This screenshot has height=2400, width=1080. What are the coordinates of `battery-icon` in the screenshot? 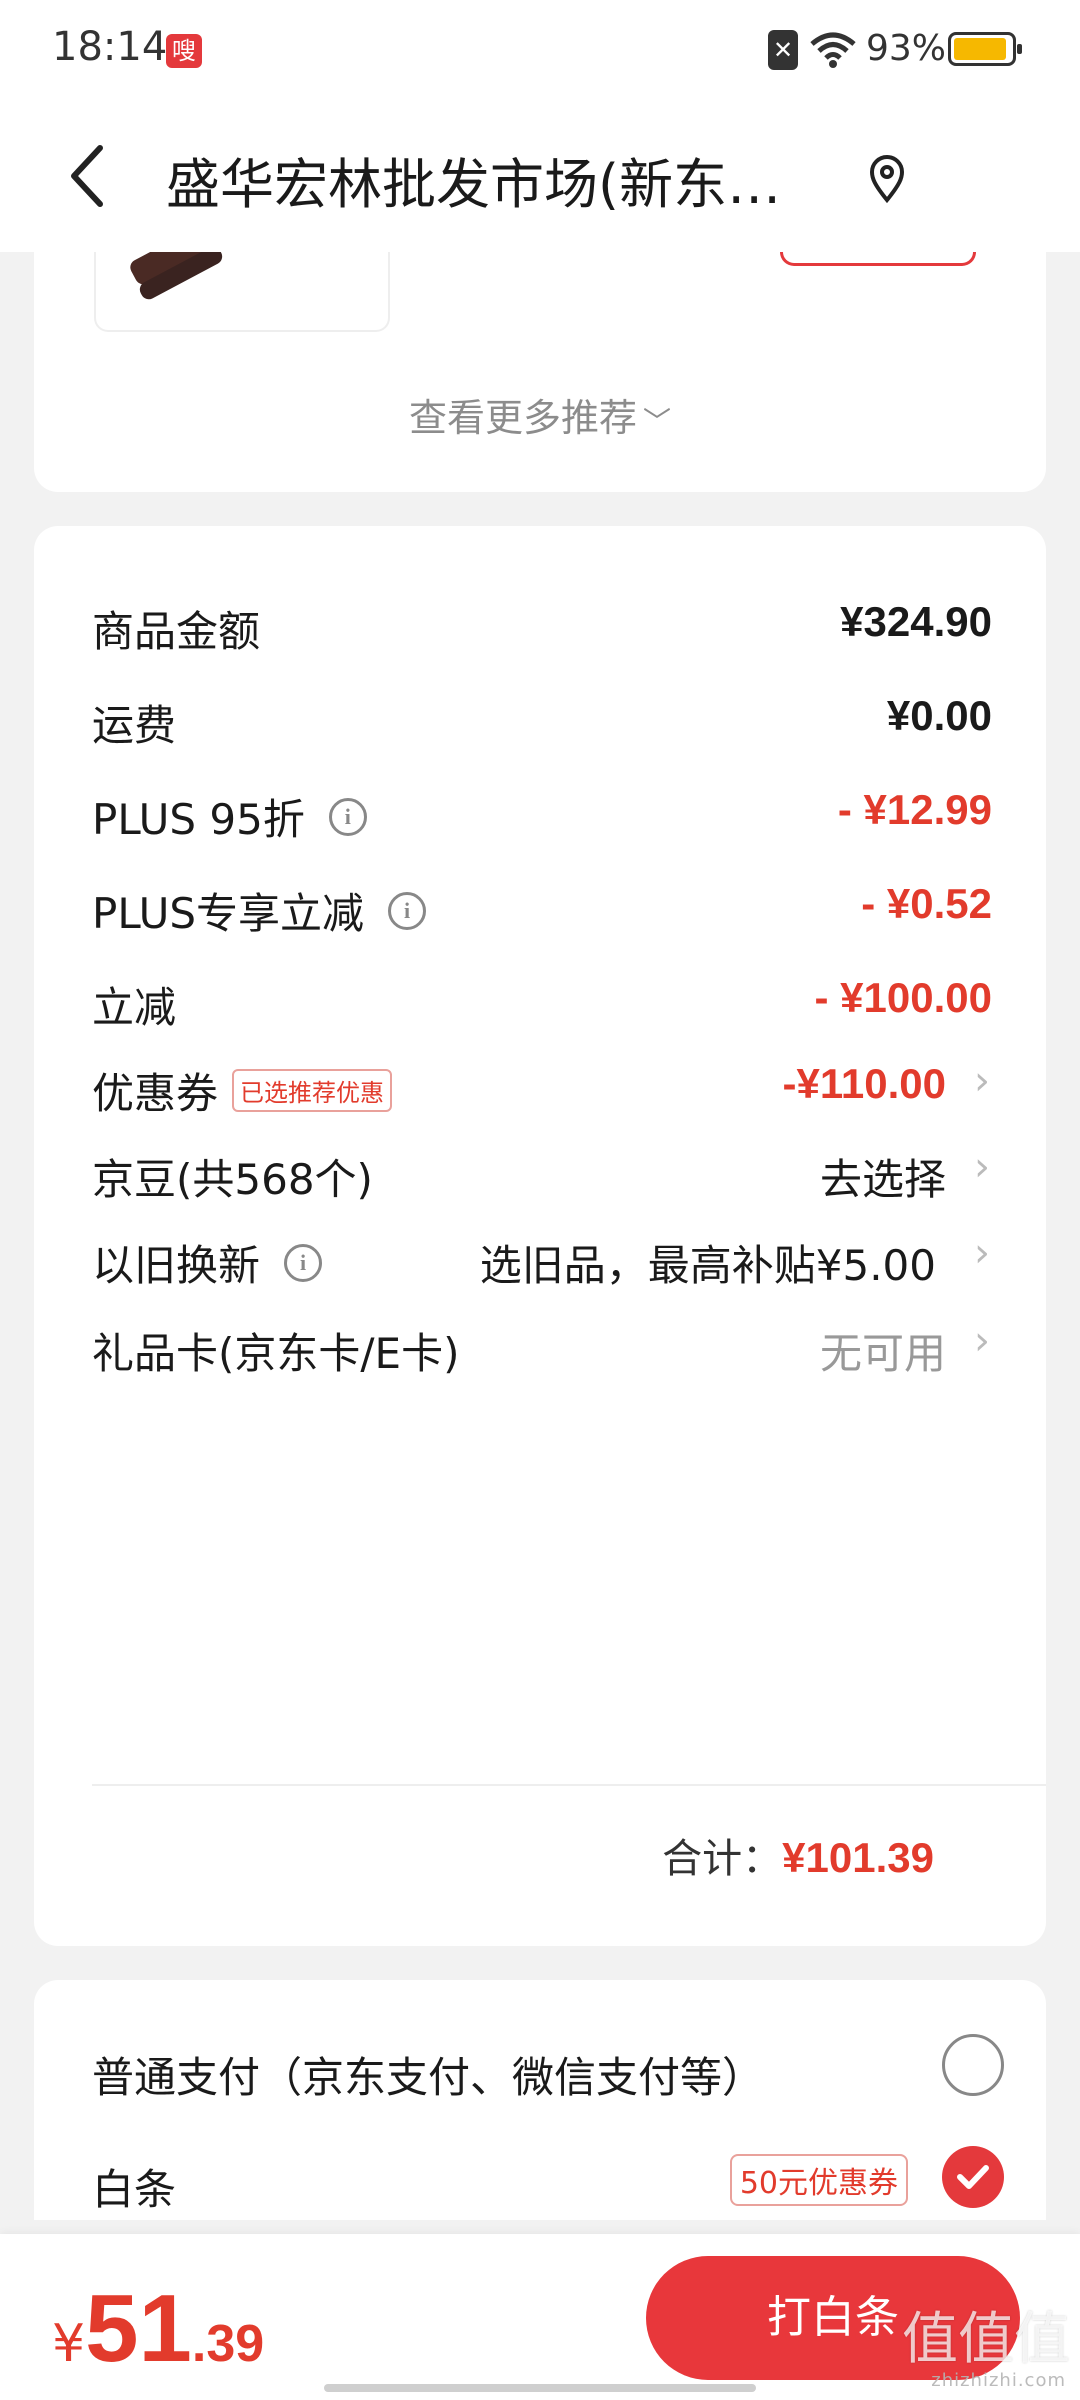 It's located at (985, 49).